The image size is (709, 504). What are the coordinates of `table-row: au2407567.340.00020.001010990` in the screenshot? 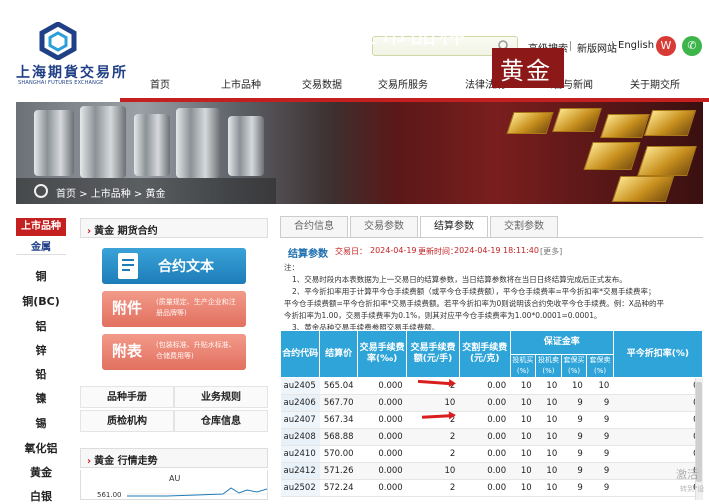 It's located at (491, 420).